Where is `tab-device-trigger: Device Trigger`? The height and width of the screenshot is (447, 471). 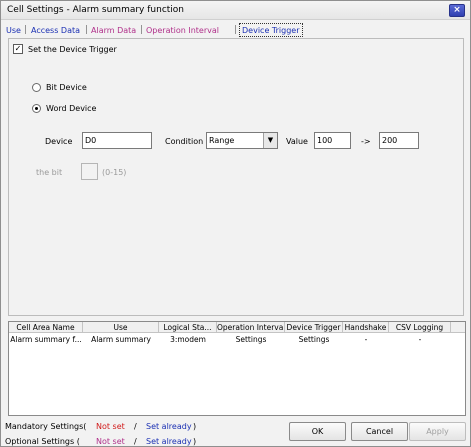
tab-device-trigger: Device Trigger is located at coordinates (271, 30).